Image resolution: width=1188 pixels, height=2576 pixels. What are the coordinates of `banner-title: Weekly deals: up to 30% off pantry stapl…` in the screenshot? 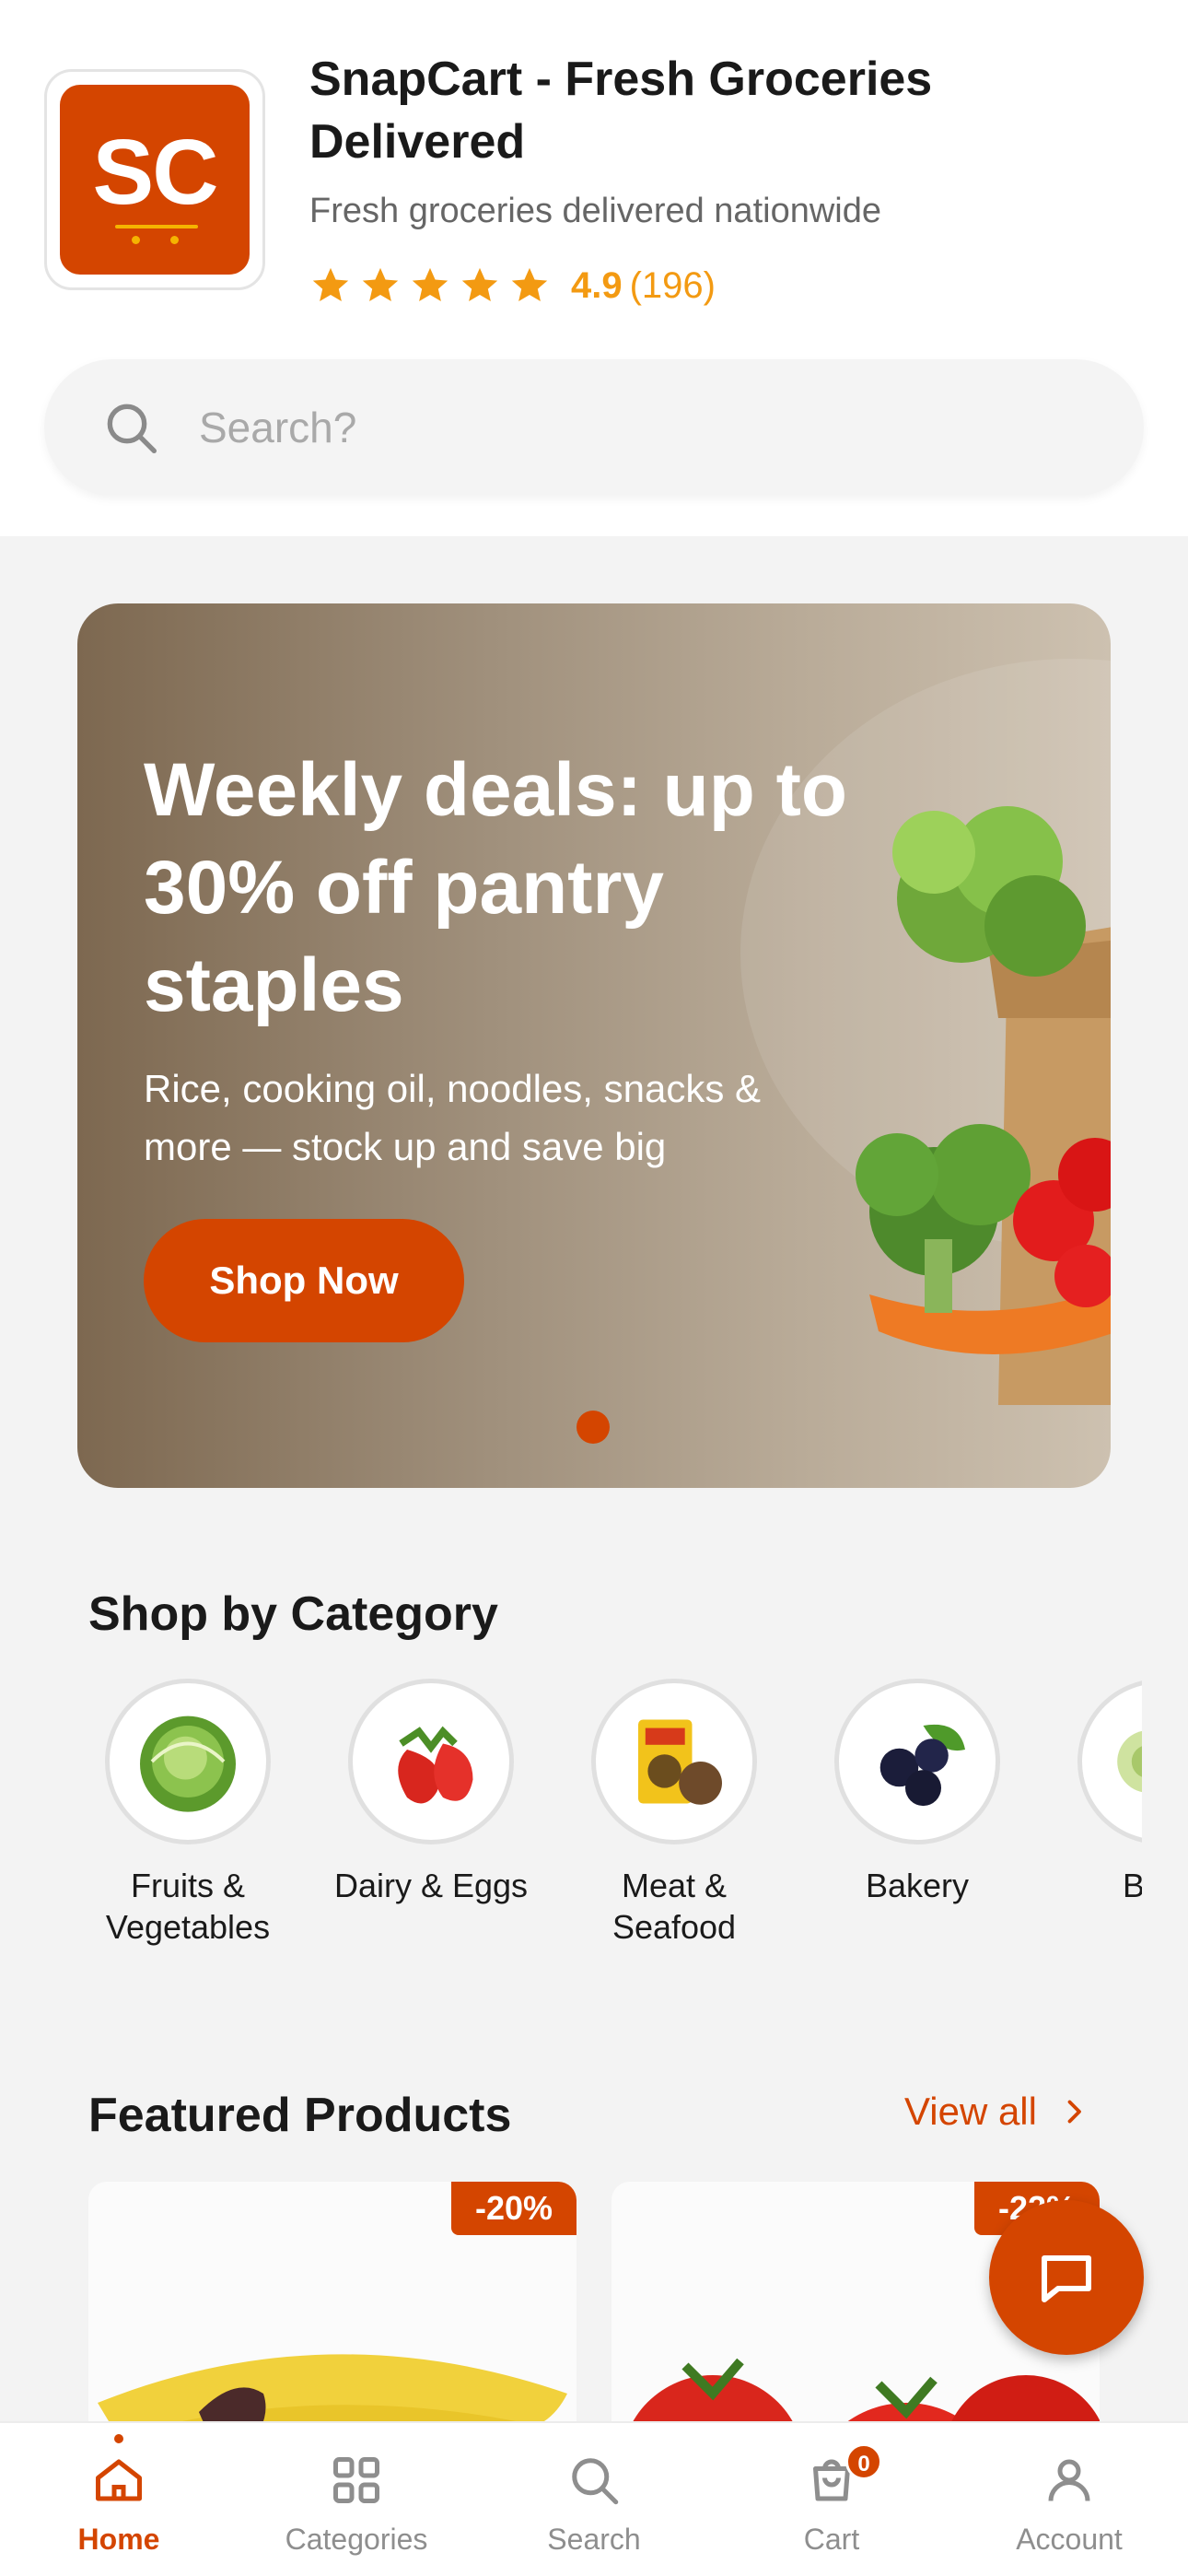 It's located at (496, 887).